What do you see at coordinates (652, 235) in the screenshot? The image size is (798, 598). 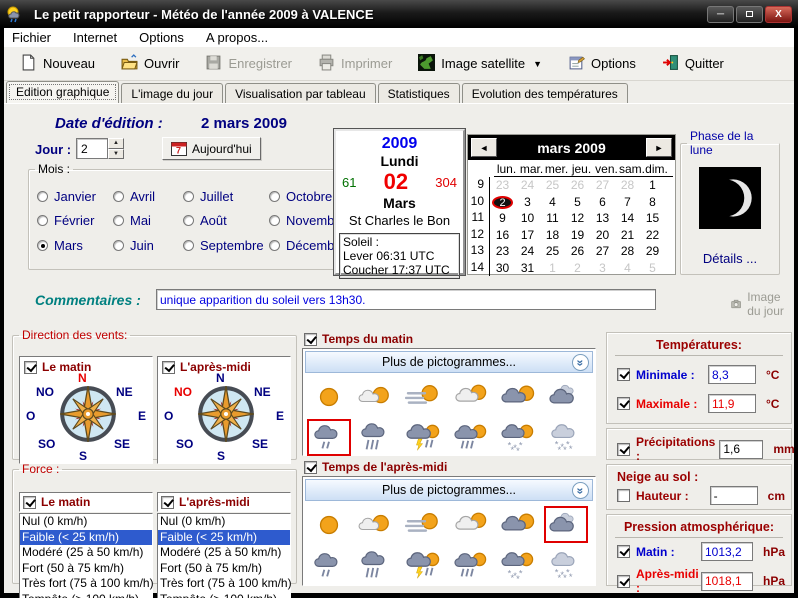 I see `calendar-day: 22` at bounding box center [652, 235].